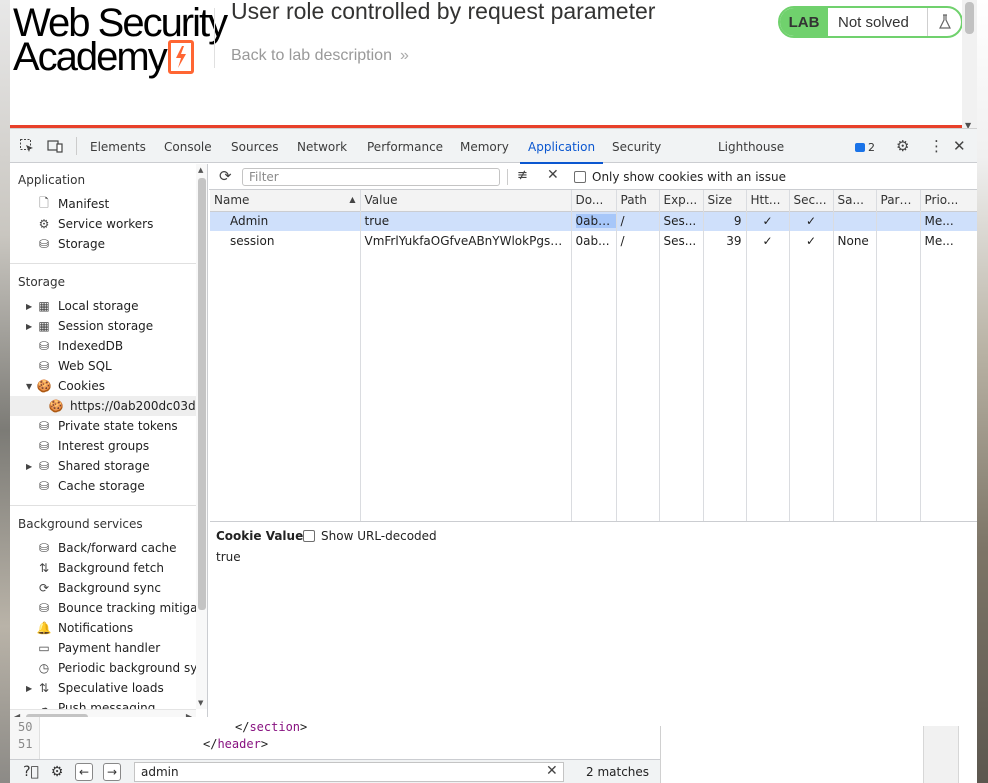 The image size is (988, 783). What do you see at coordinates (103, 244) in the screenshot?
I see `sidebar-item-storage: ⛁ Storage` at bounding box center [103, 244].